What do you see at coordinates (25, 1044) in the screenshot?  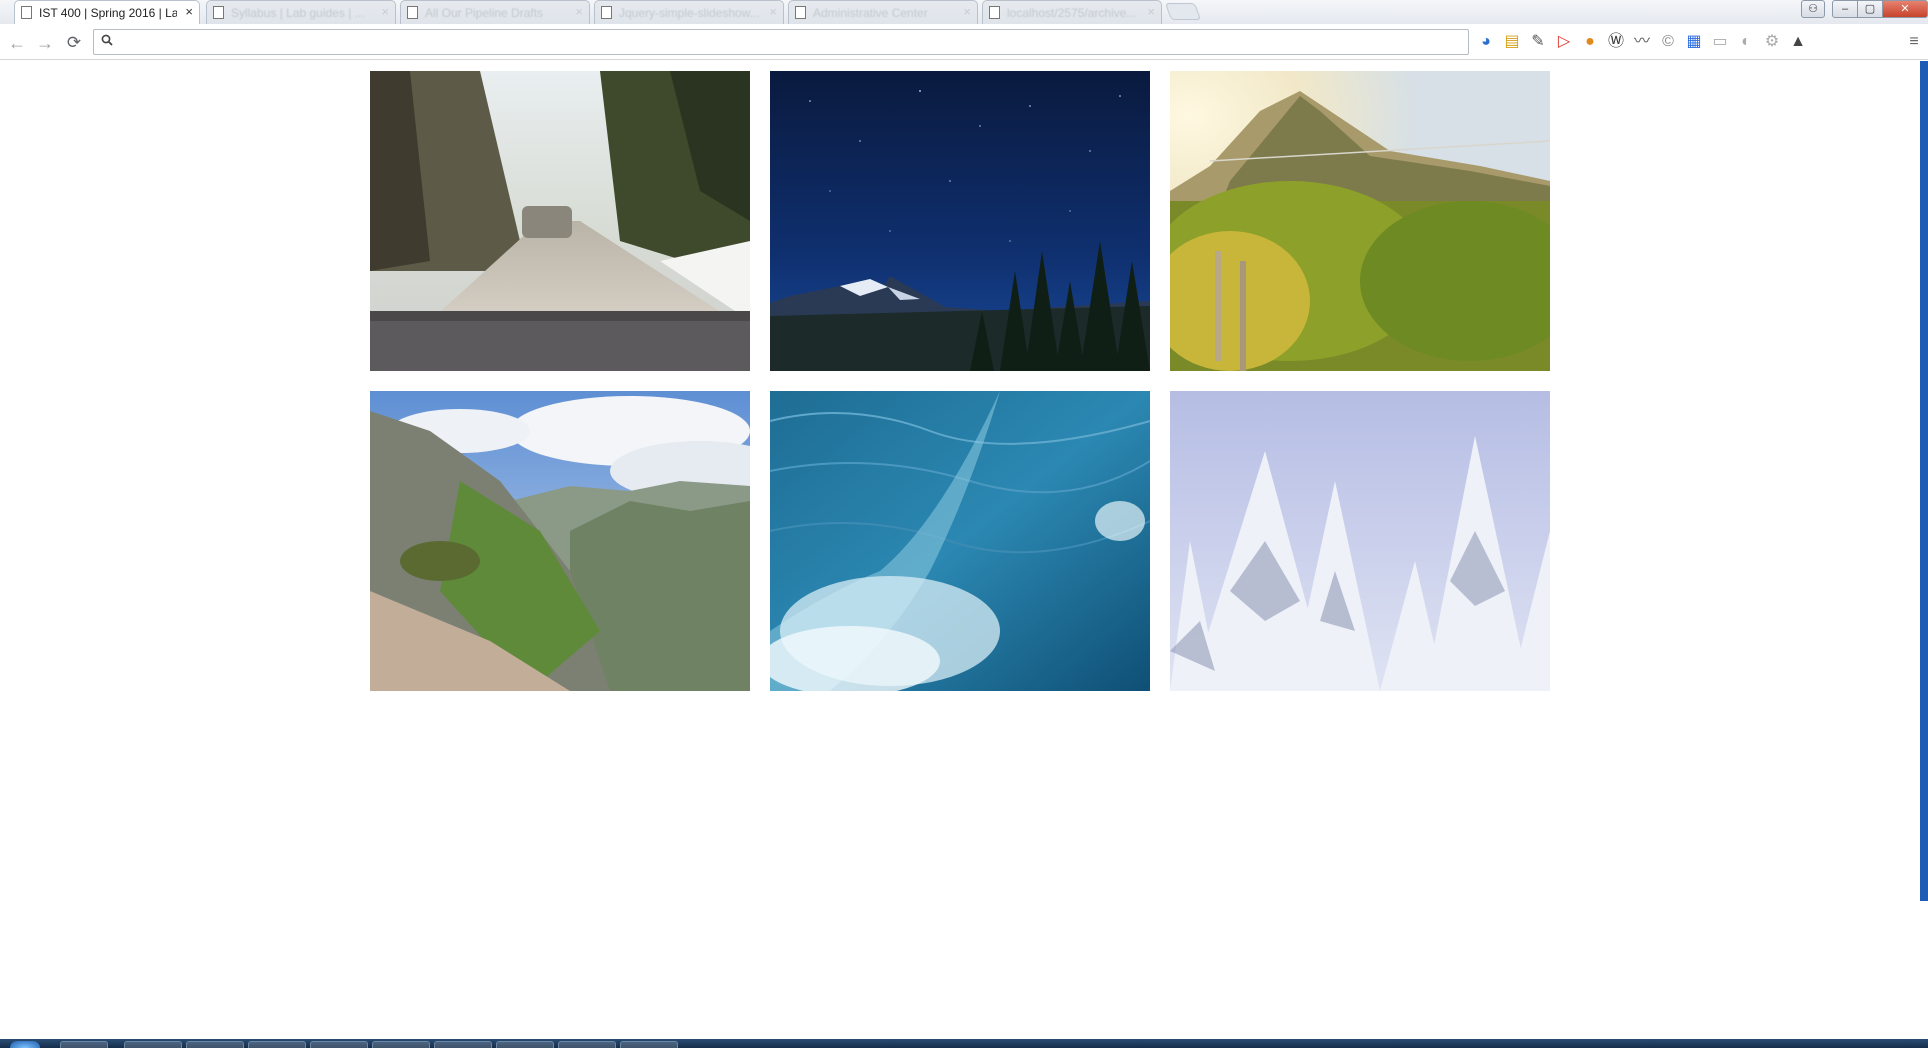 I see `start-button` at bounding box center [25, 1044].